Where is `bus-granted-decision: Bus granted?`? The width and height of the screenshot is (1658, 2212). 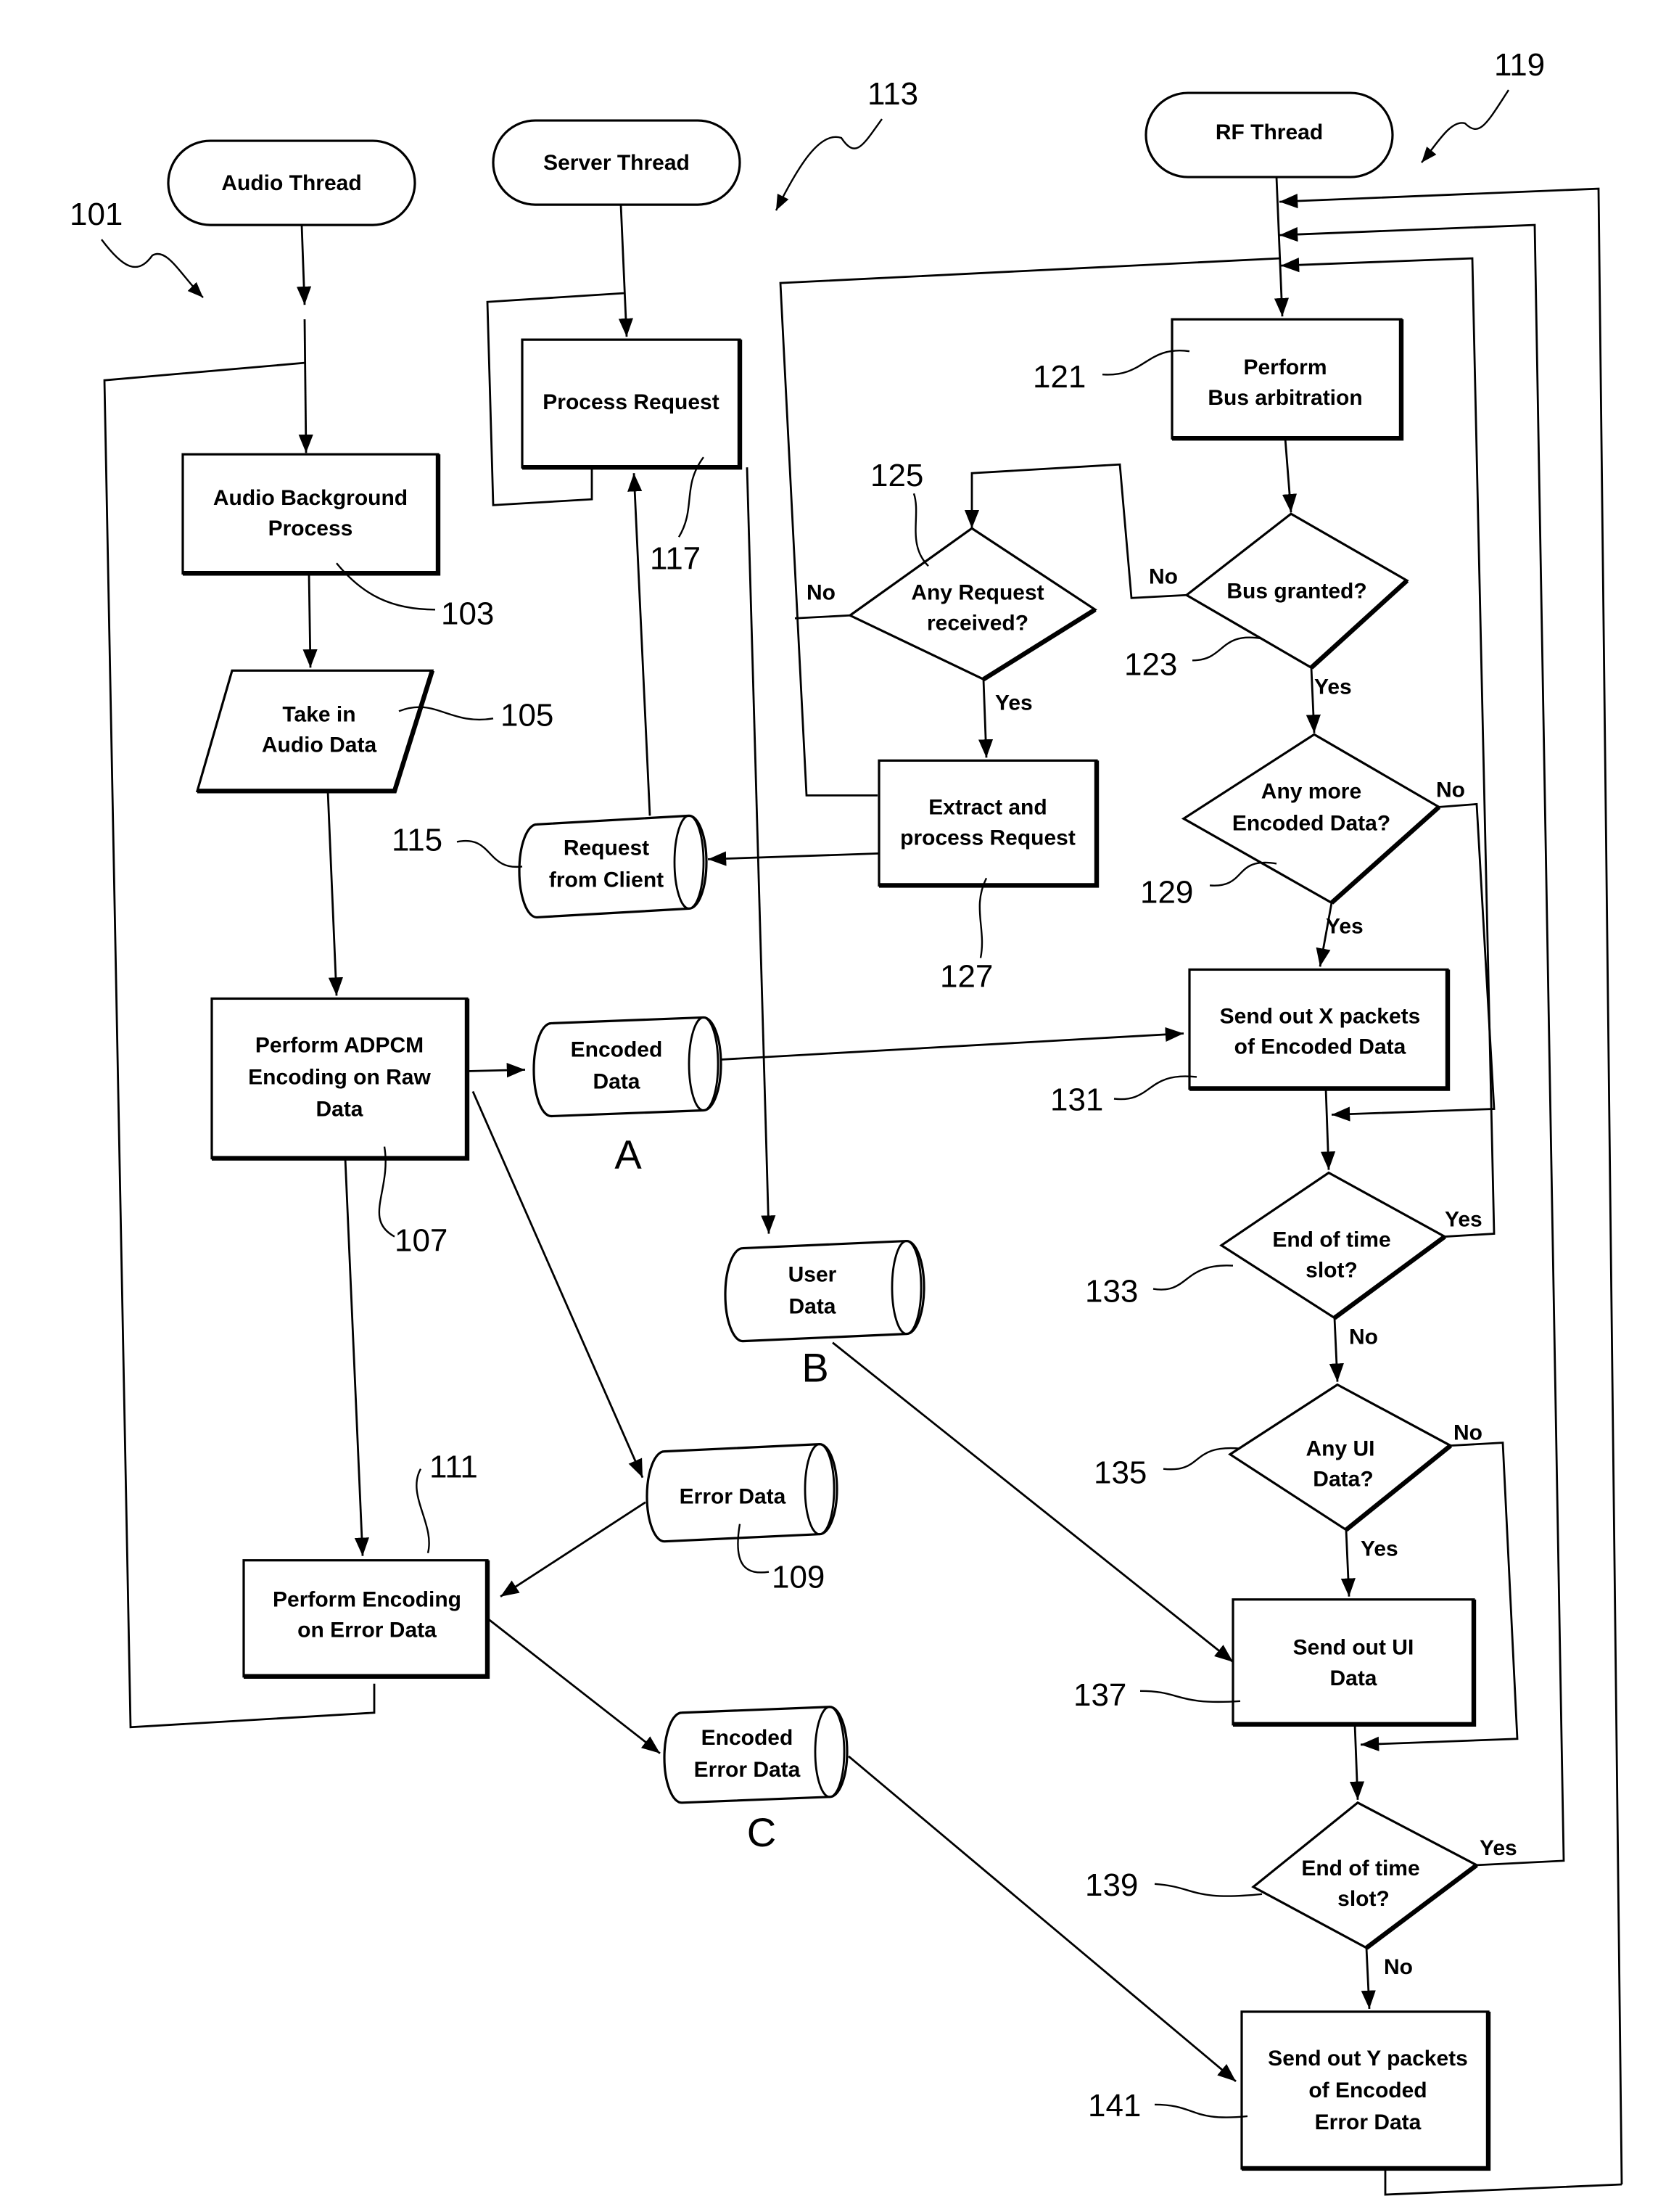
bus-granted-decision: Bus granted? is located at coordinates (1296, 591).